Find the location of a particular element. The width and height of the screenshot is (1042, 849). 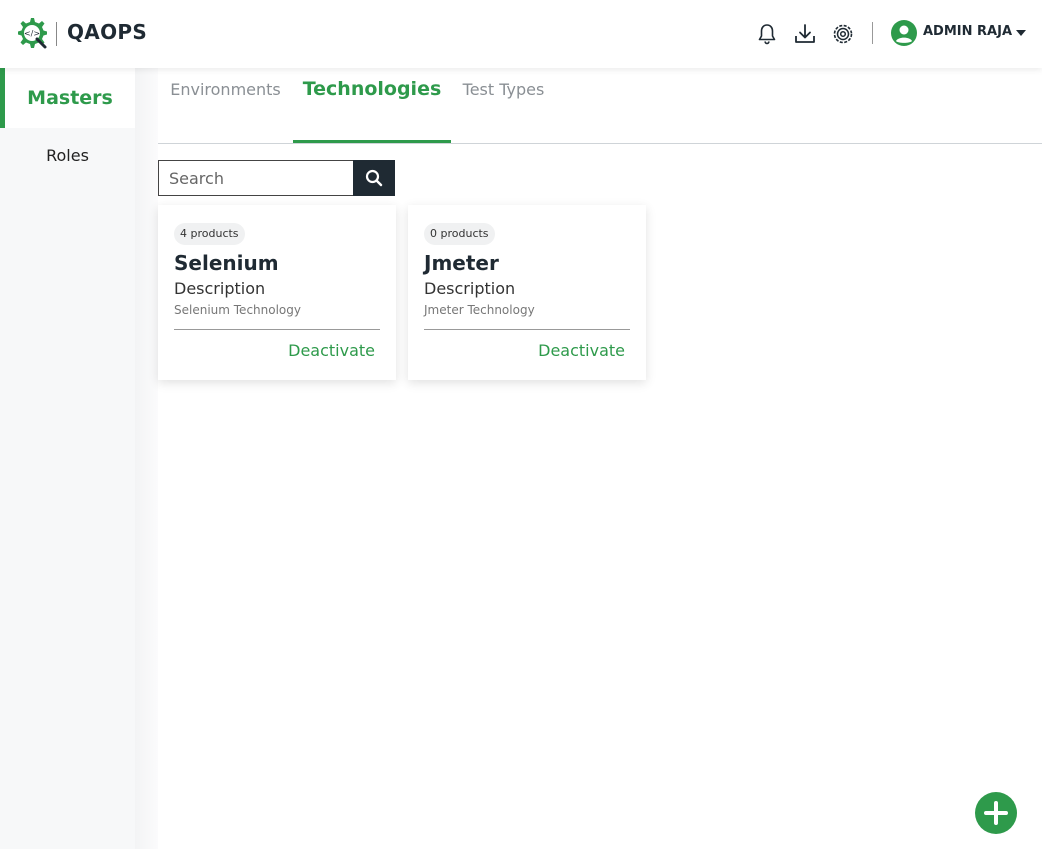

settings-gear-icon is located at coordinates (843, 34).